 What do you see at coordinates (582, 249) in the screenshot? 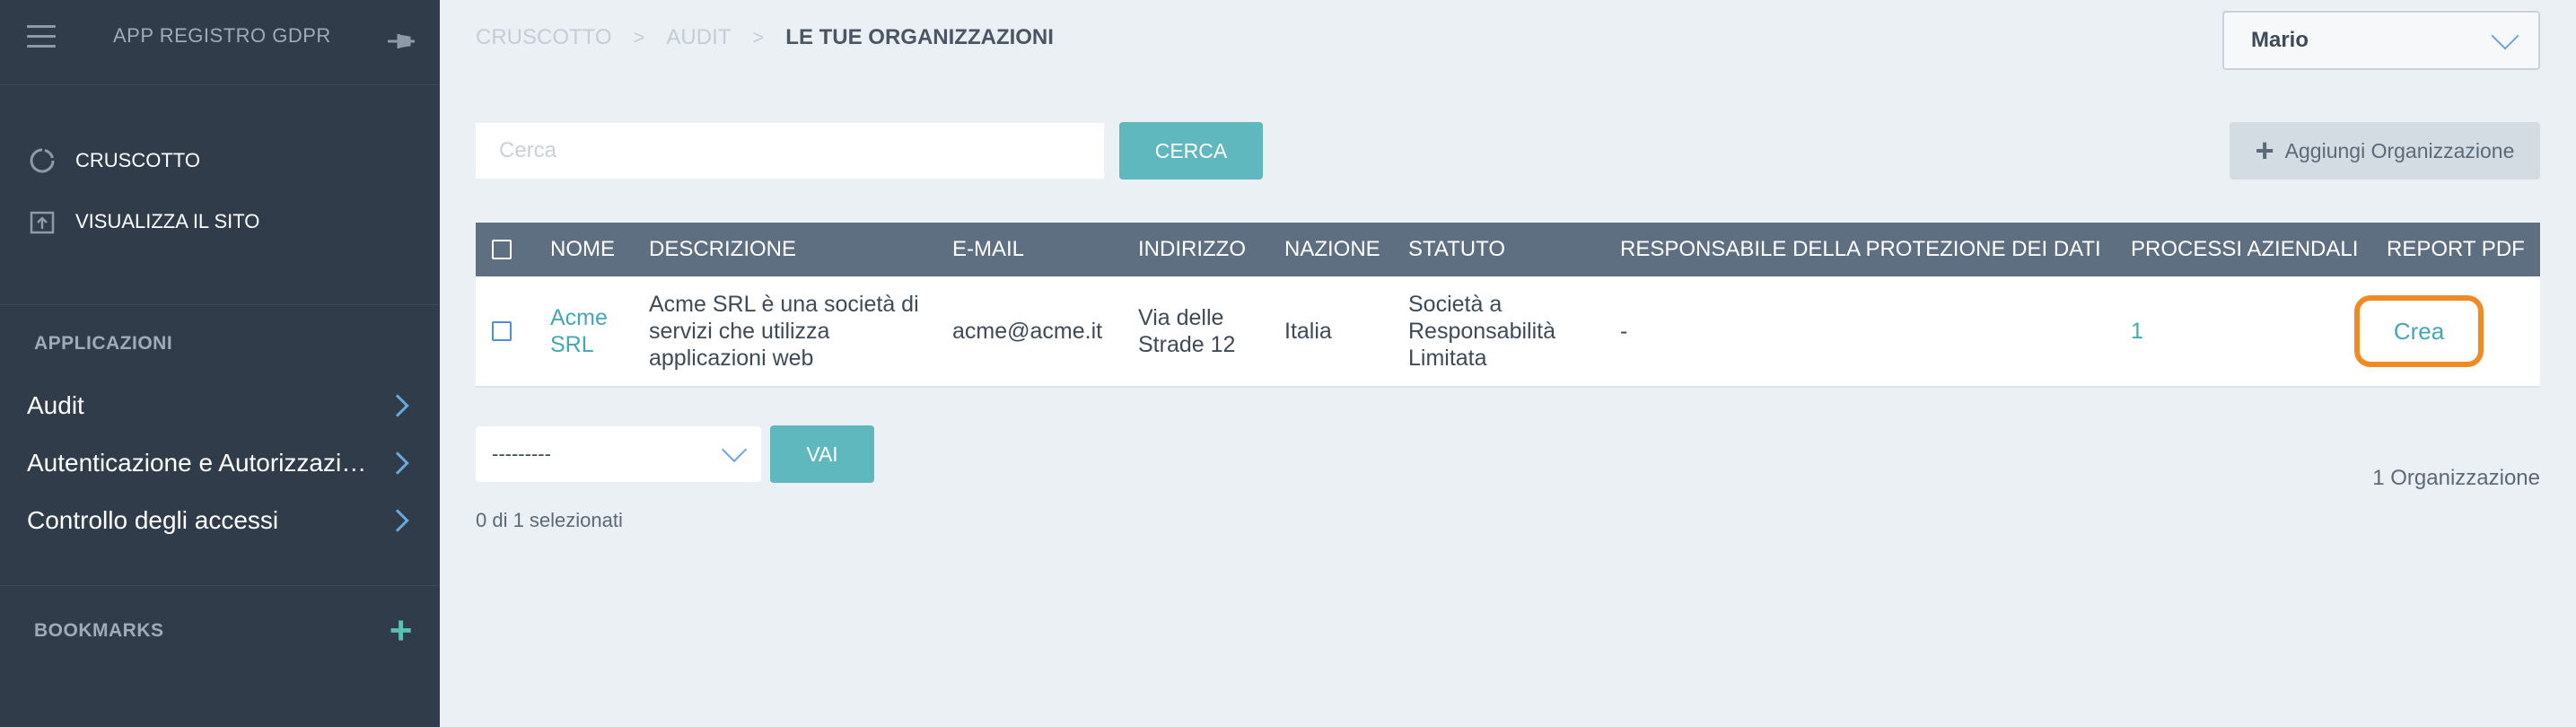
I see `column-header-nome: NOME` at bounding box center [582, 249].